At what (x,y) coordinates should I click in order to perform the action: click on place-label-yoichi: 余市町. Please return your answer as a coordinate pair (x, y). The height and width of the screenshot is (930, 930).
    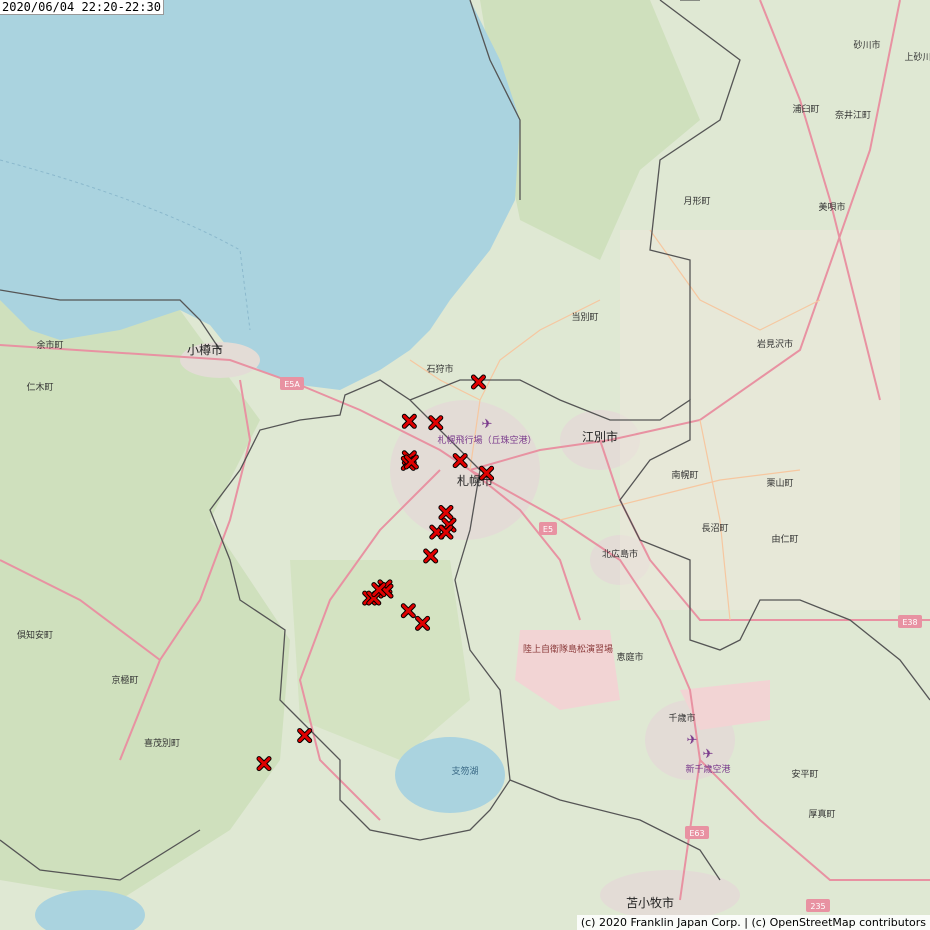
    Looking at the image, I should click on (49, 345).